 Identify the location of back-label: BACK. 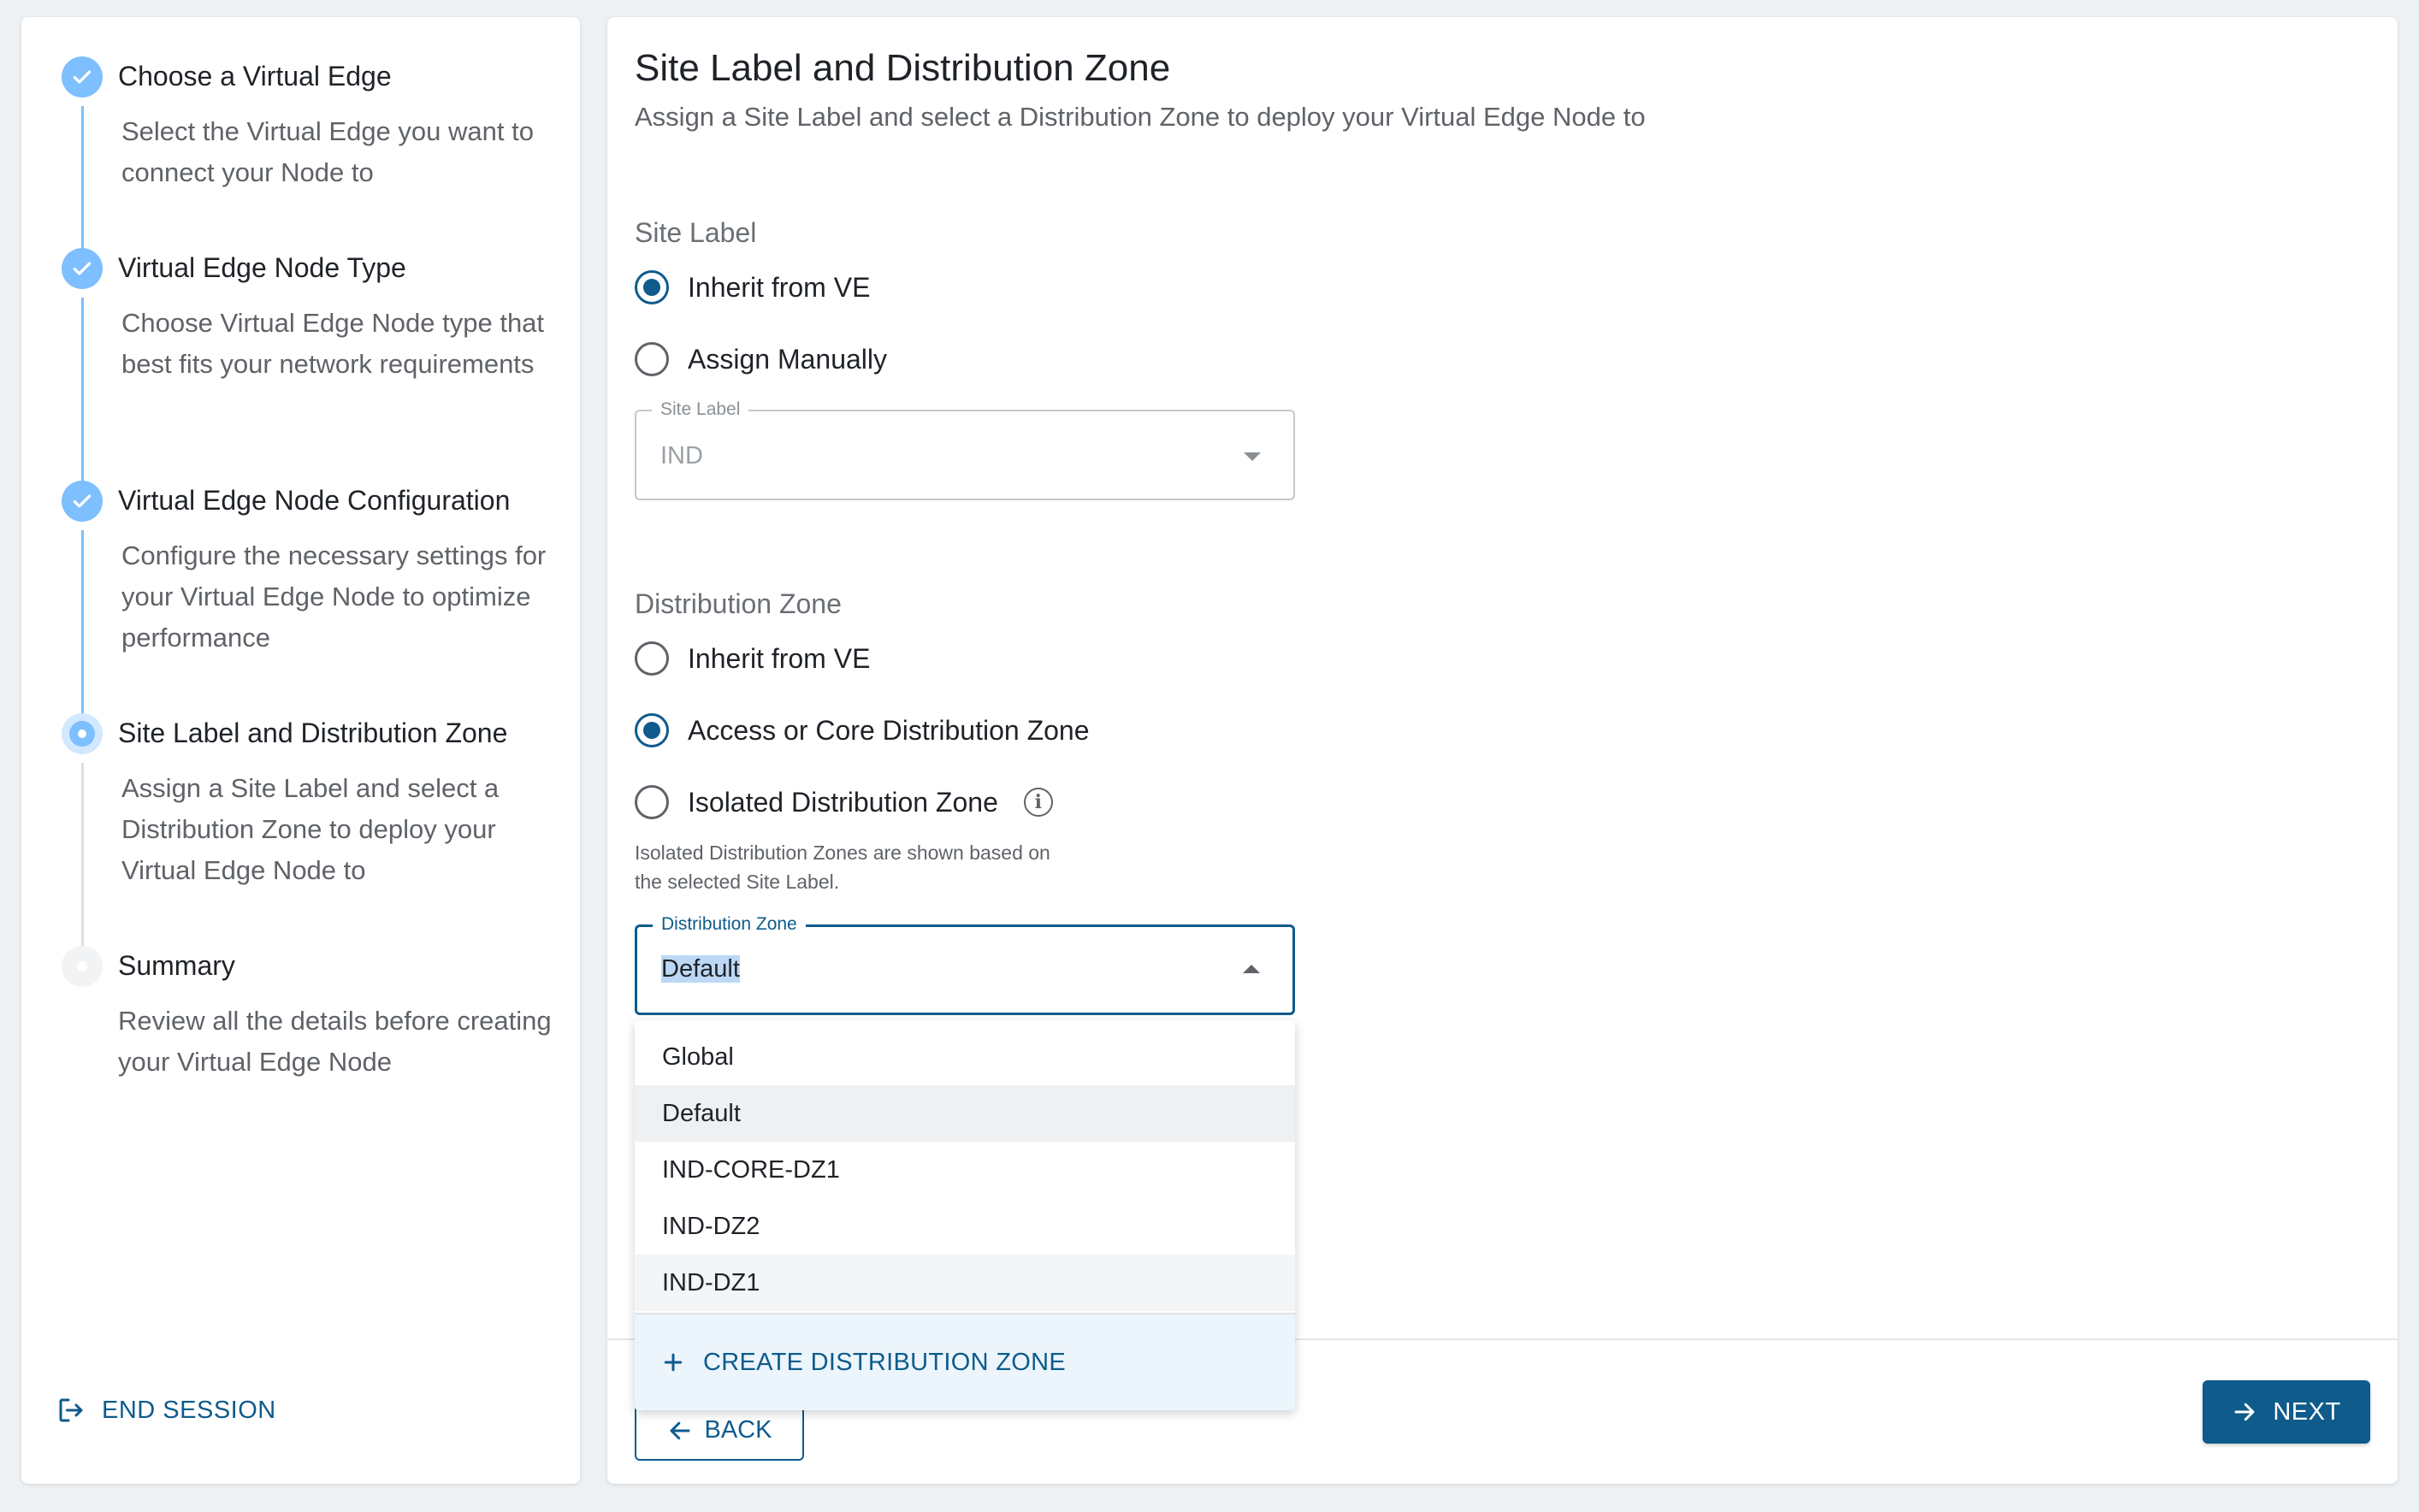
(738, 1430).